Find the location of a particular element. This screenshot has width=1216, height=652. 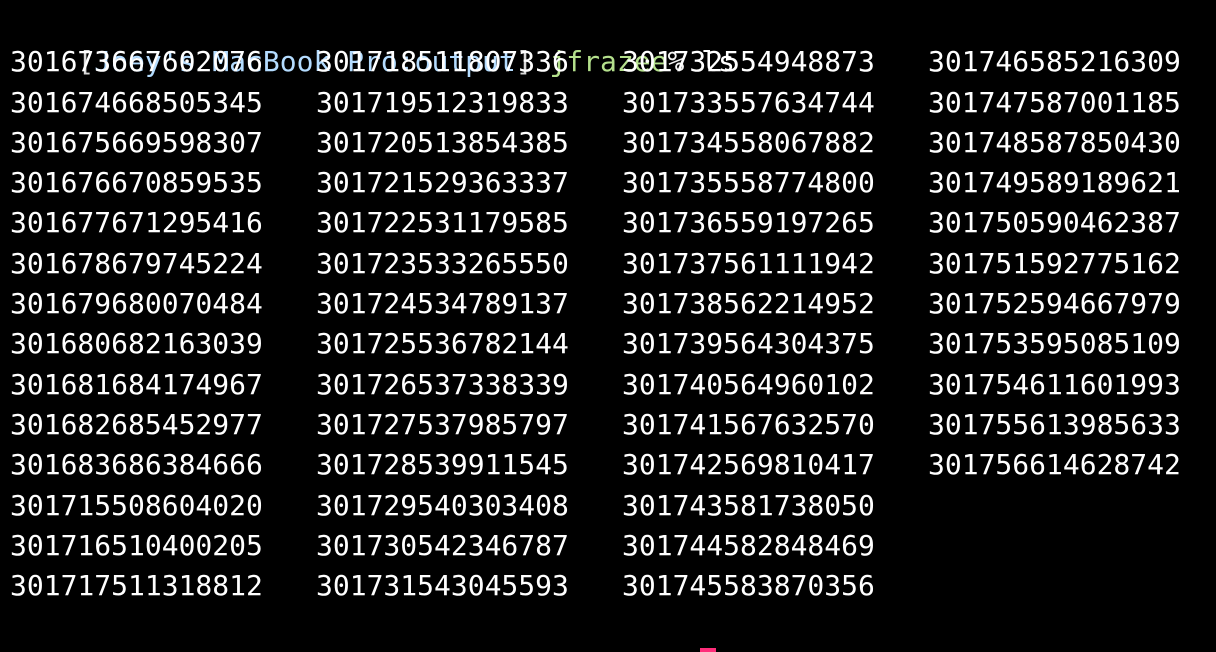

file-entry: 301677671295416 is located at coordinates (136, 223).